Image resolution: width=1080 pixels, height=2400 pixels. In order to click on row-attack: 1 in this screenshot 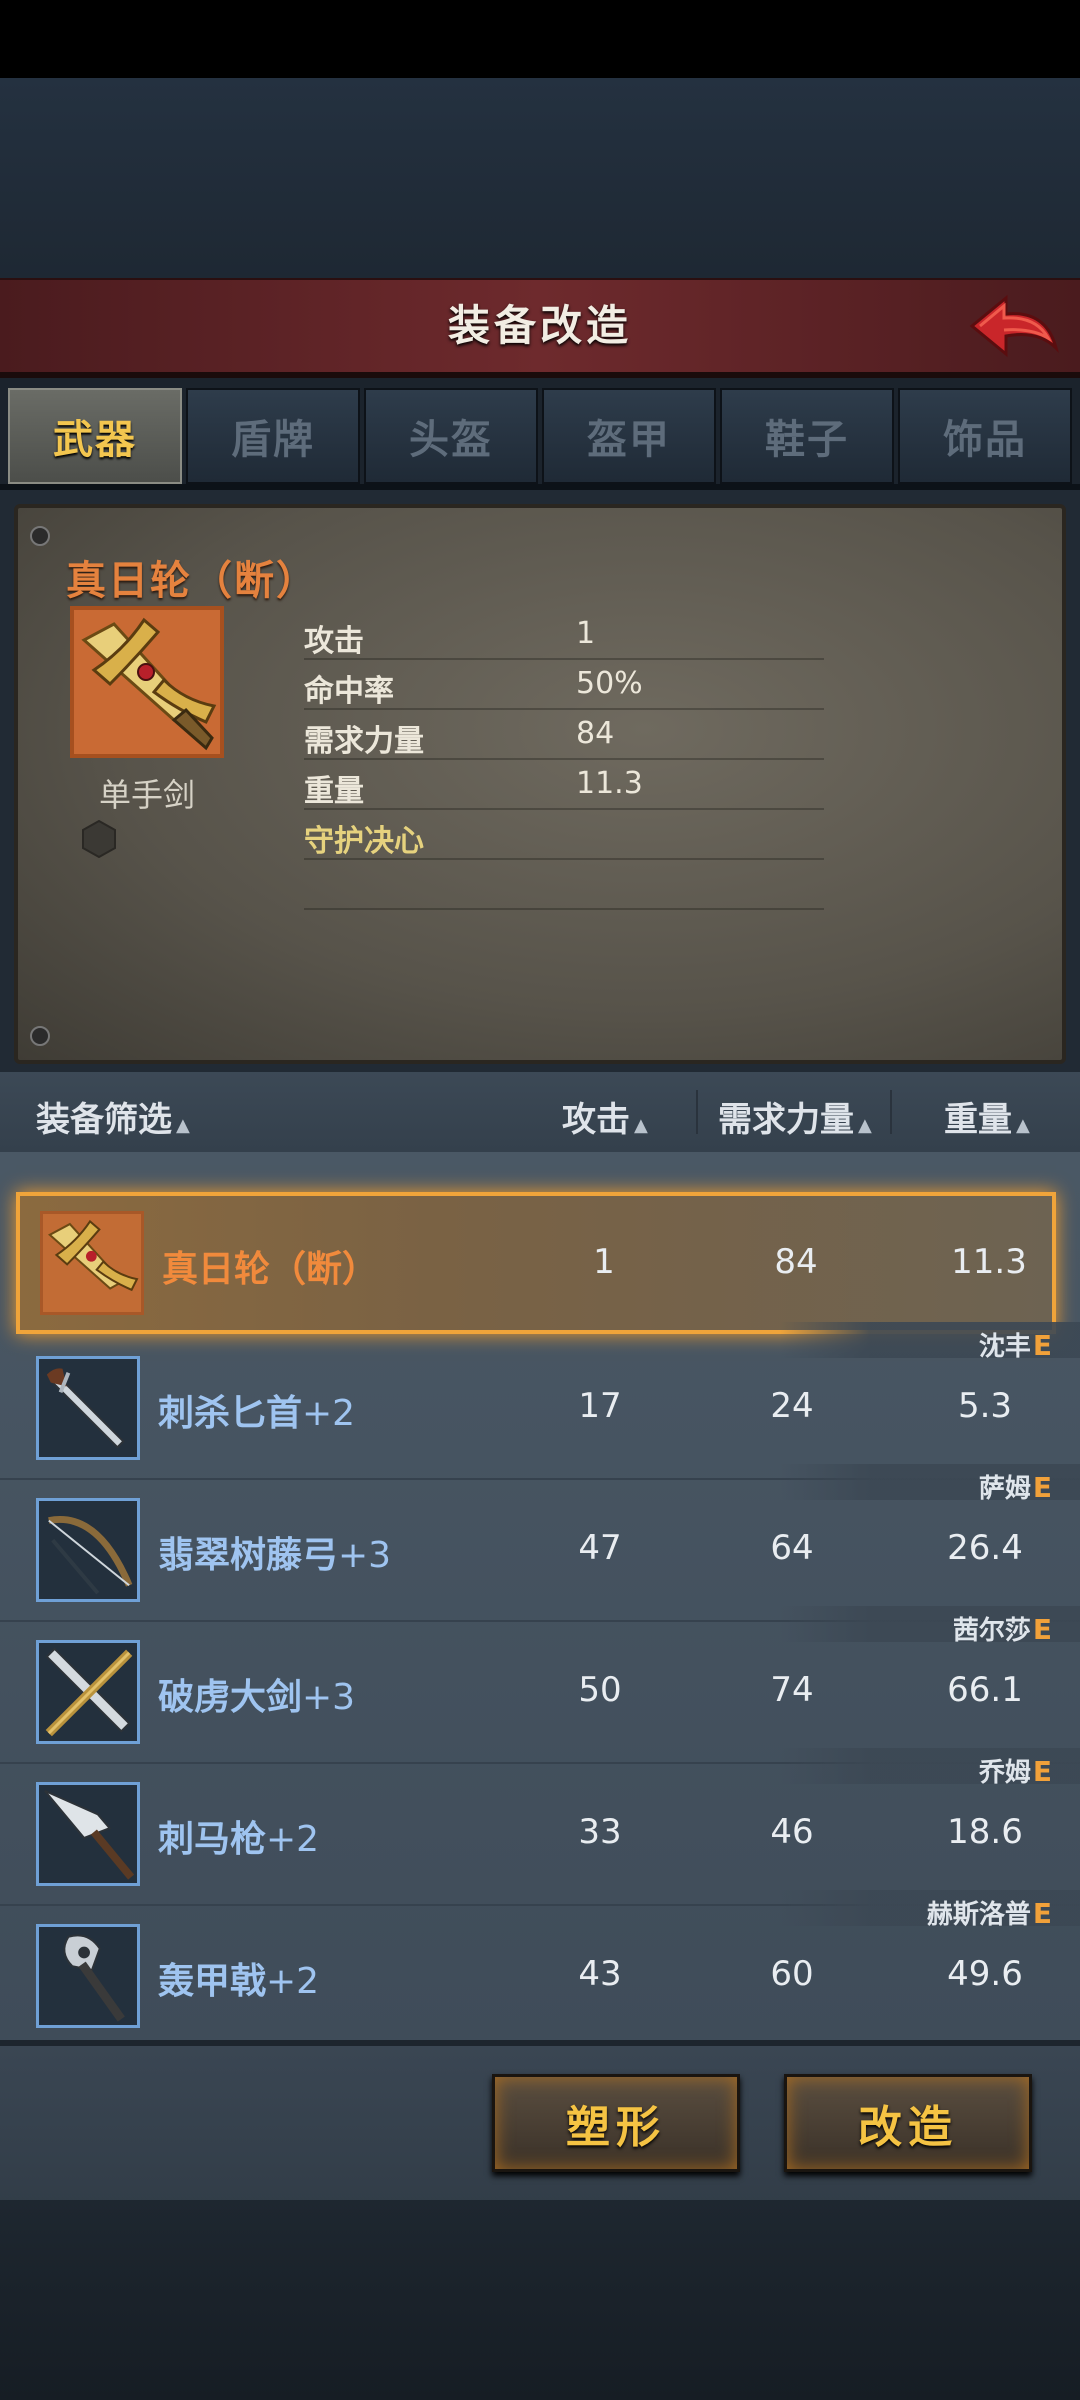, I will do `click(604, 1262)`.